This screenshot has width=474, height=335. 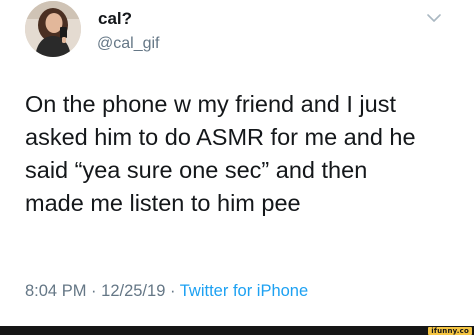 I want to click on user-handle: @cal_gif, so click(x=128, y=44).